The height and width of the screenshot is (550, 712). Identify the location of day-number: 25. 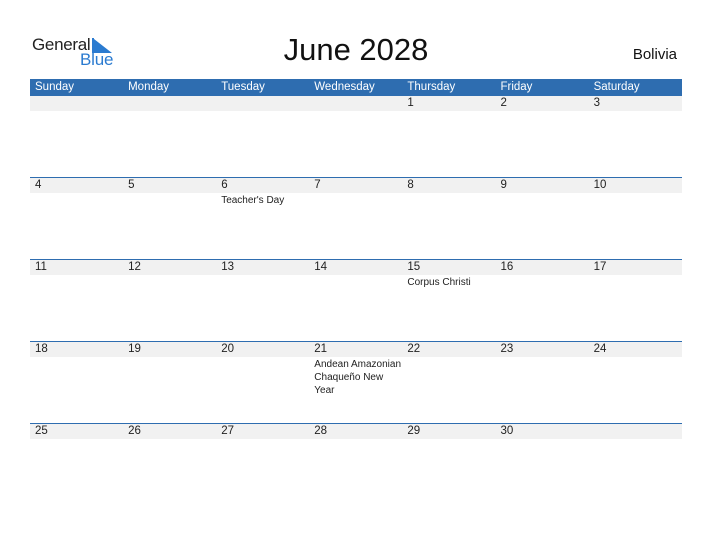
(41, 431).